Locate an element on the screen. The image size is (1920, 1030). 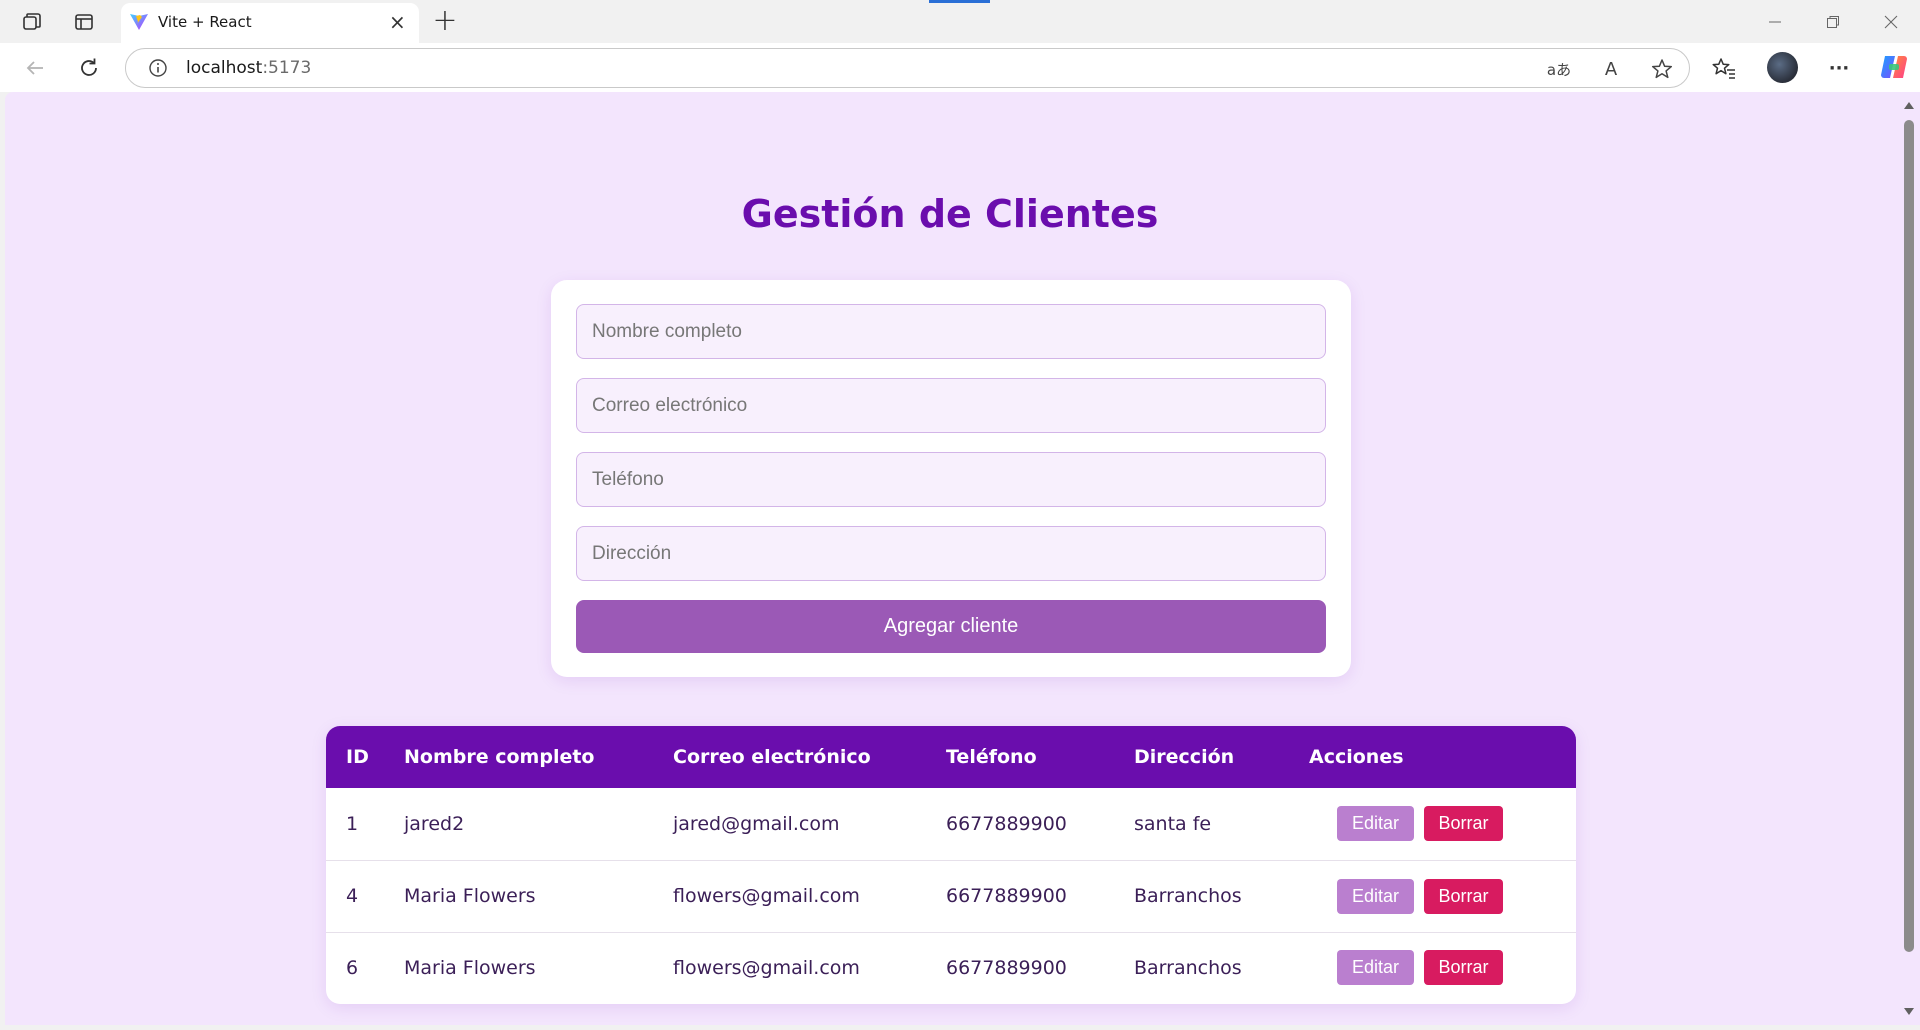
translate-icon: aあ is located at coordinates (1559, 69).